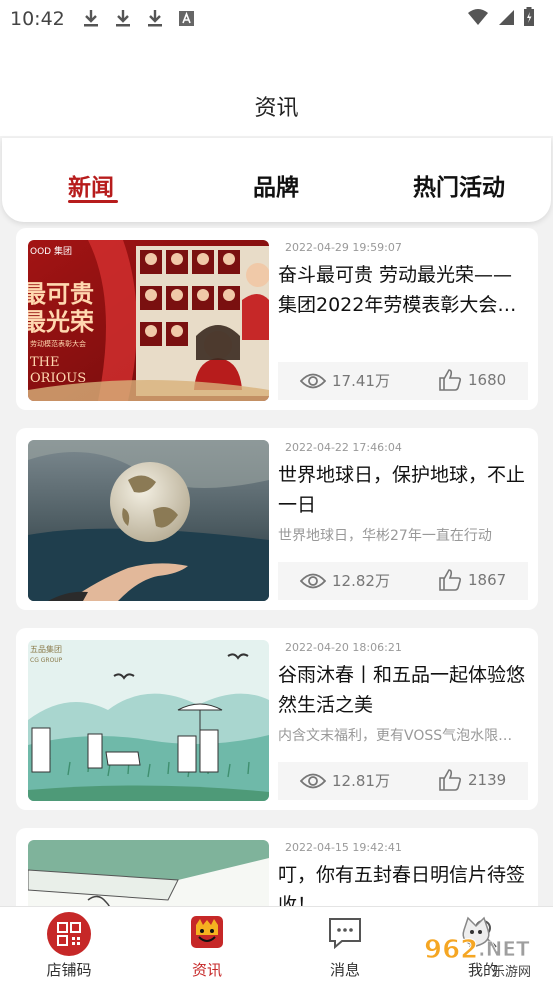 The height and width of the screenshot is (984, 553). What do you see at coordinates (91, 185) in the screenshot?
I see `tab-news: 新闻` at bounding box center [91, 185].